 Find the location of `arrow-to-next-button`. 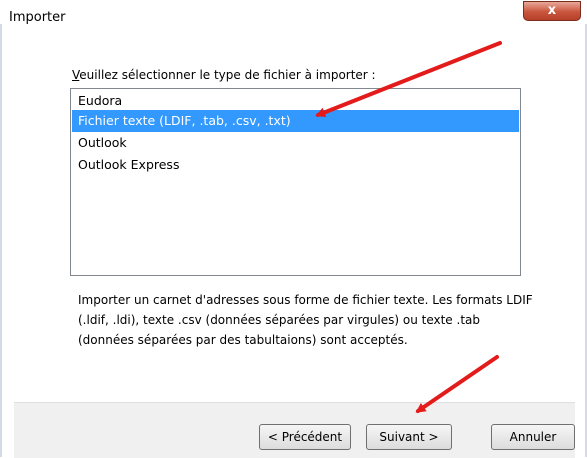

arrow-to-next-button is located at coordinates (457, 384).